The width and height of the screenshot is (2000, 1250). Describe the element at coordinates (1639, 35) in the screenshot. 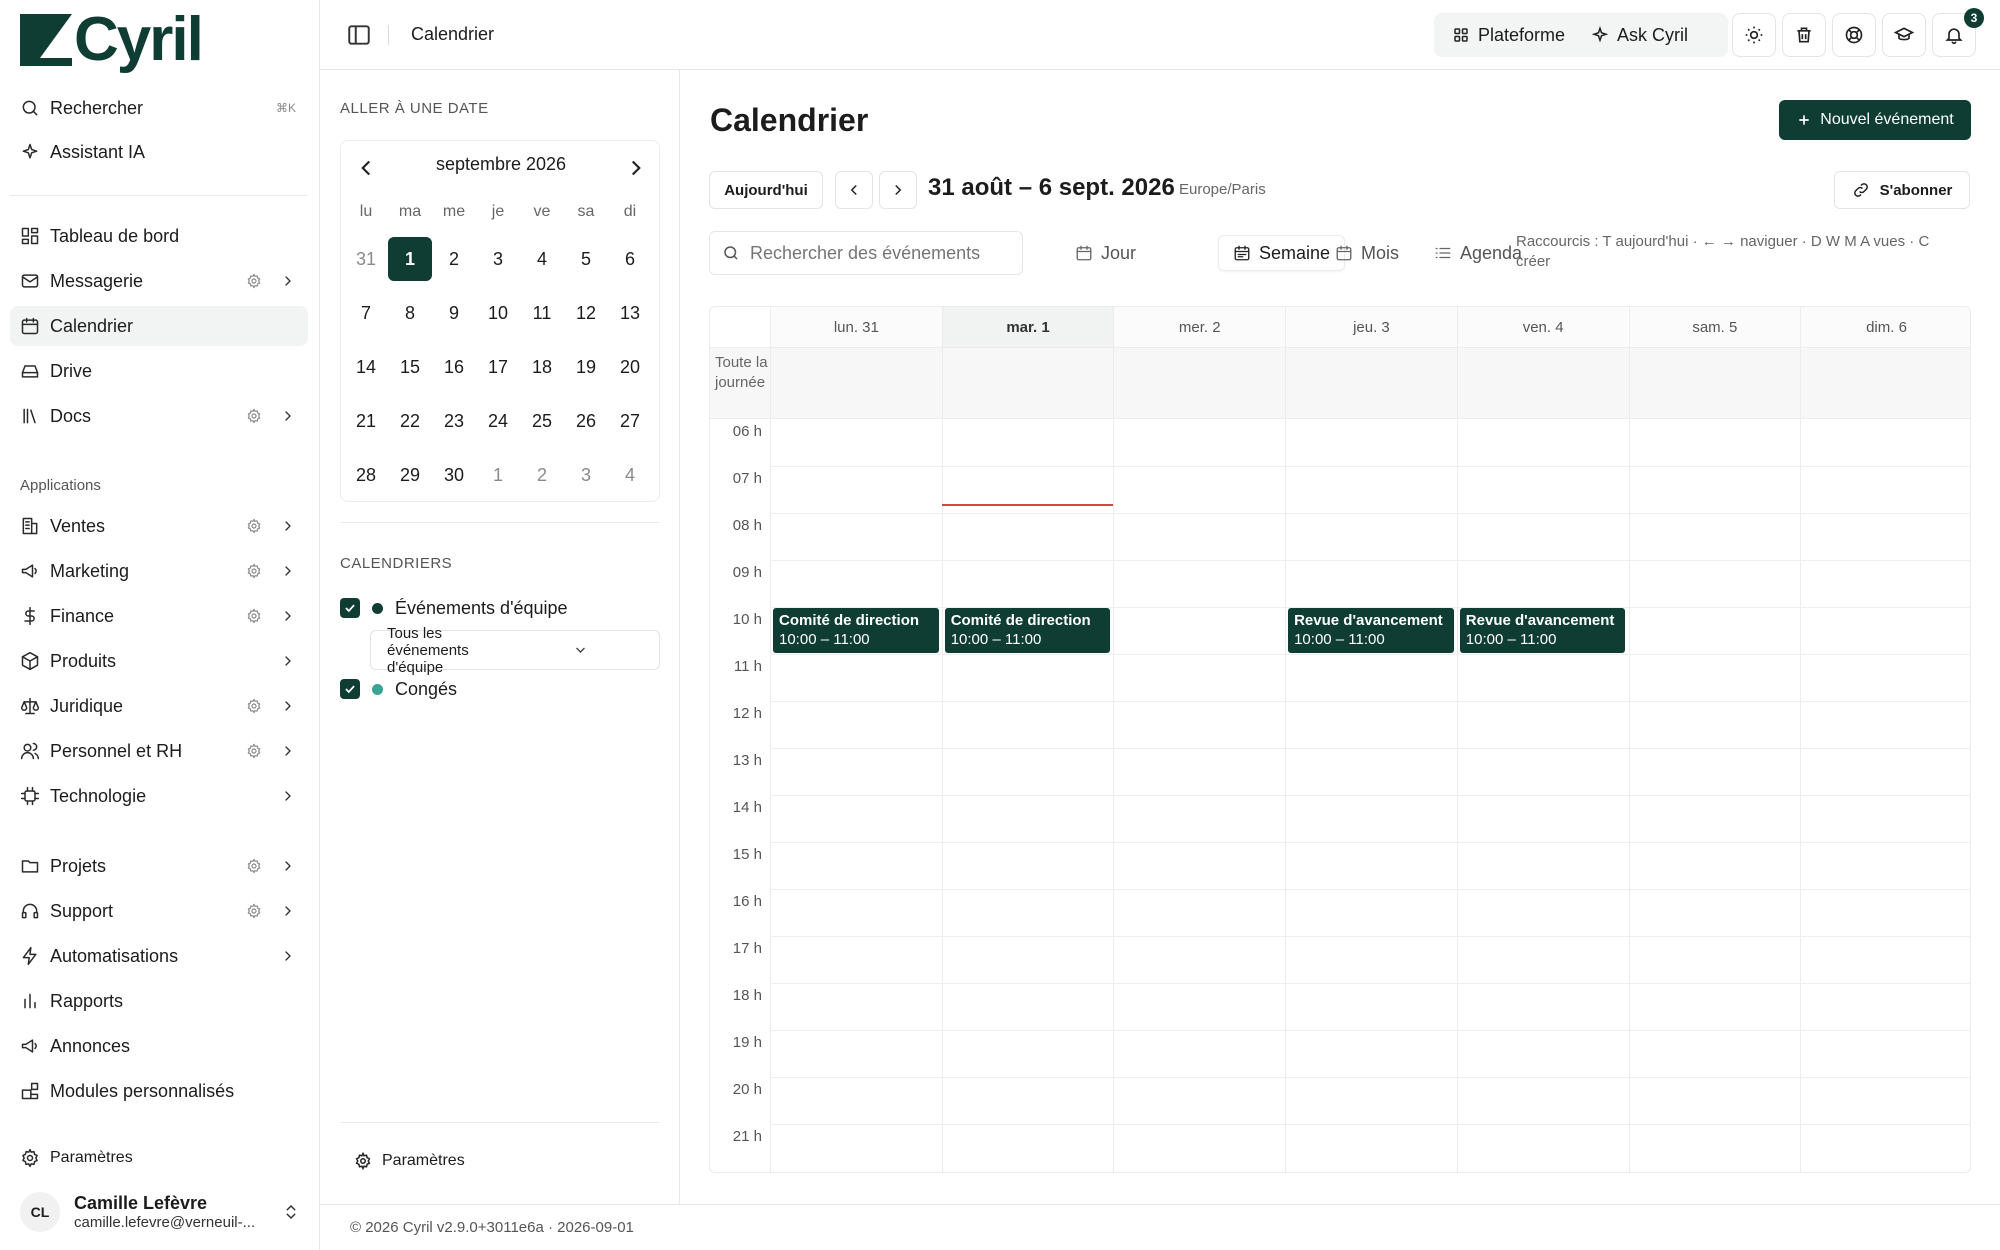

I see `ask-cyril-button: Ask Cyril` at that location.